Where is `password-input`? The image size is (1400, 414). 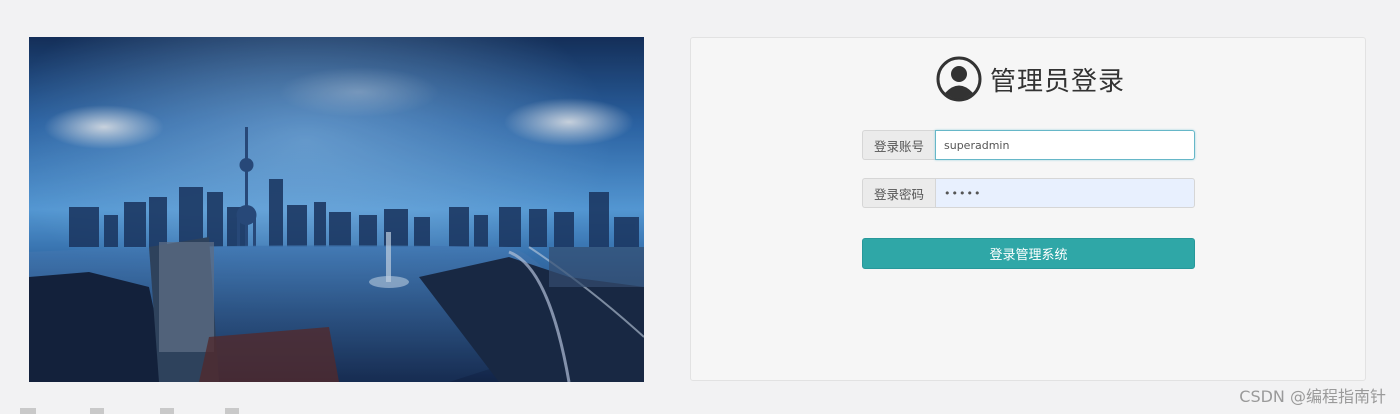
password-input is located at coordinates (1065, 193).